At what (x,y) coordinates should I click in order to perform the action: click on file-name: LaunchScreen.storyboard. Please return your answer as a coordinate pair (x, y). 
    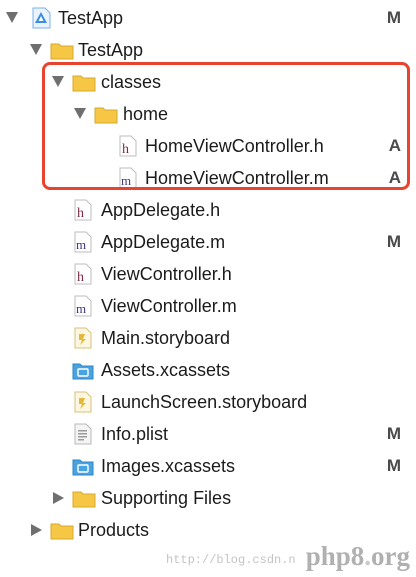
    Looking at the image, I should click on (204, 402).